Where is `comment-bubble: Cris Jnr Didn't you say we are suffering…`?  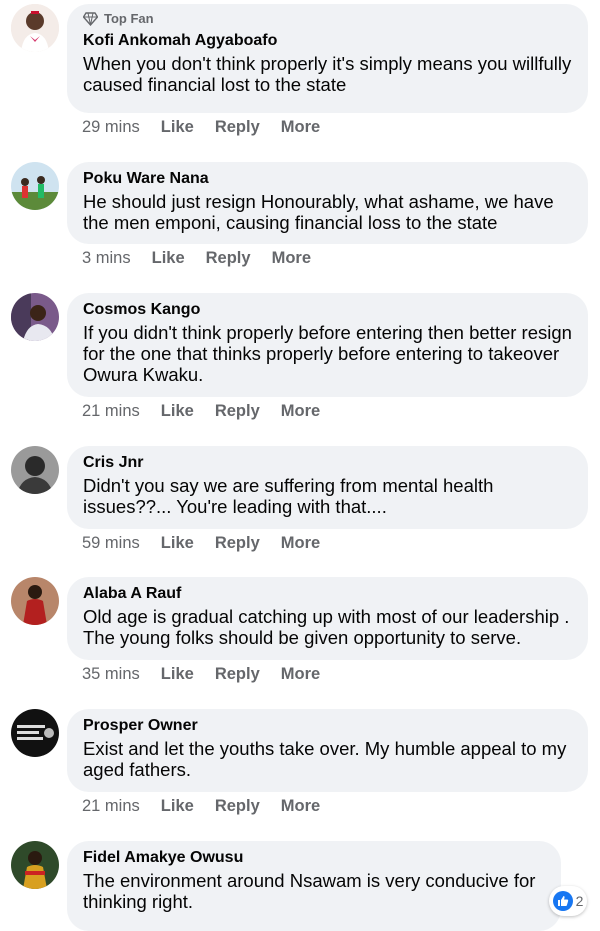
comment-bubble: Cris Jnr Didn't you say we are suffering… is located at coordinates (327, 487).